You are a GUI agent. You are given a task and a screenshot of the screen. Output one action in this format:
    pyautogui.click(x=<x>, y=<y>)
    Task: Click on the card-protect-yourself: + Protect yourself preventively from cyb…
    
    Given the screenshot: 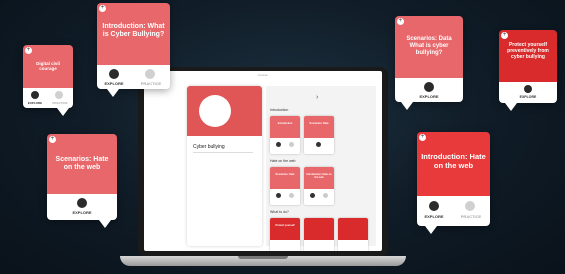 What is the action you would take?
    pyautogui.click(x=528, y=70)
    